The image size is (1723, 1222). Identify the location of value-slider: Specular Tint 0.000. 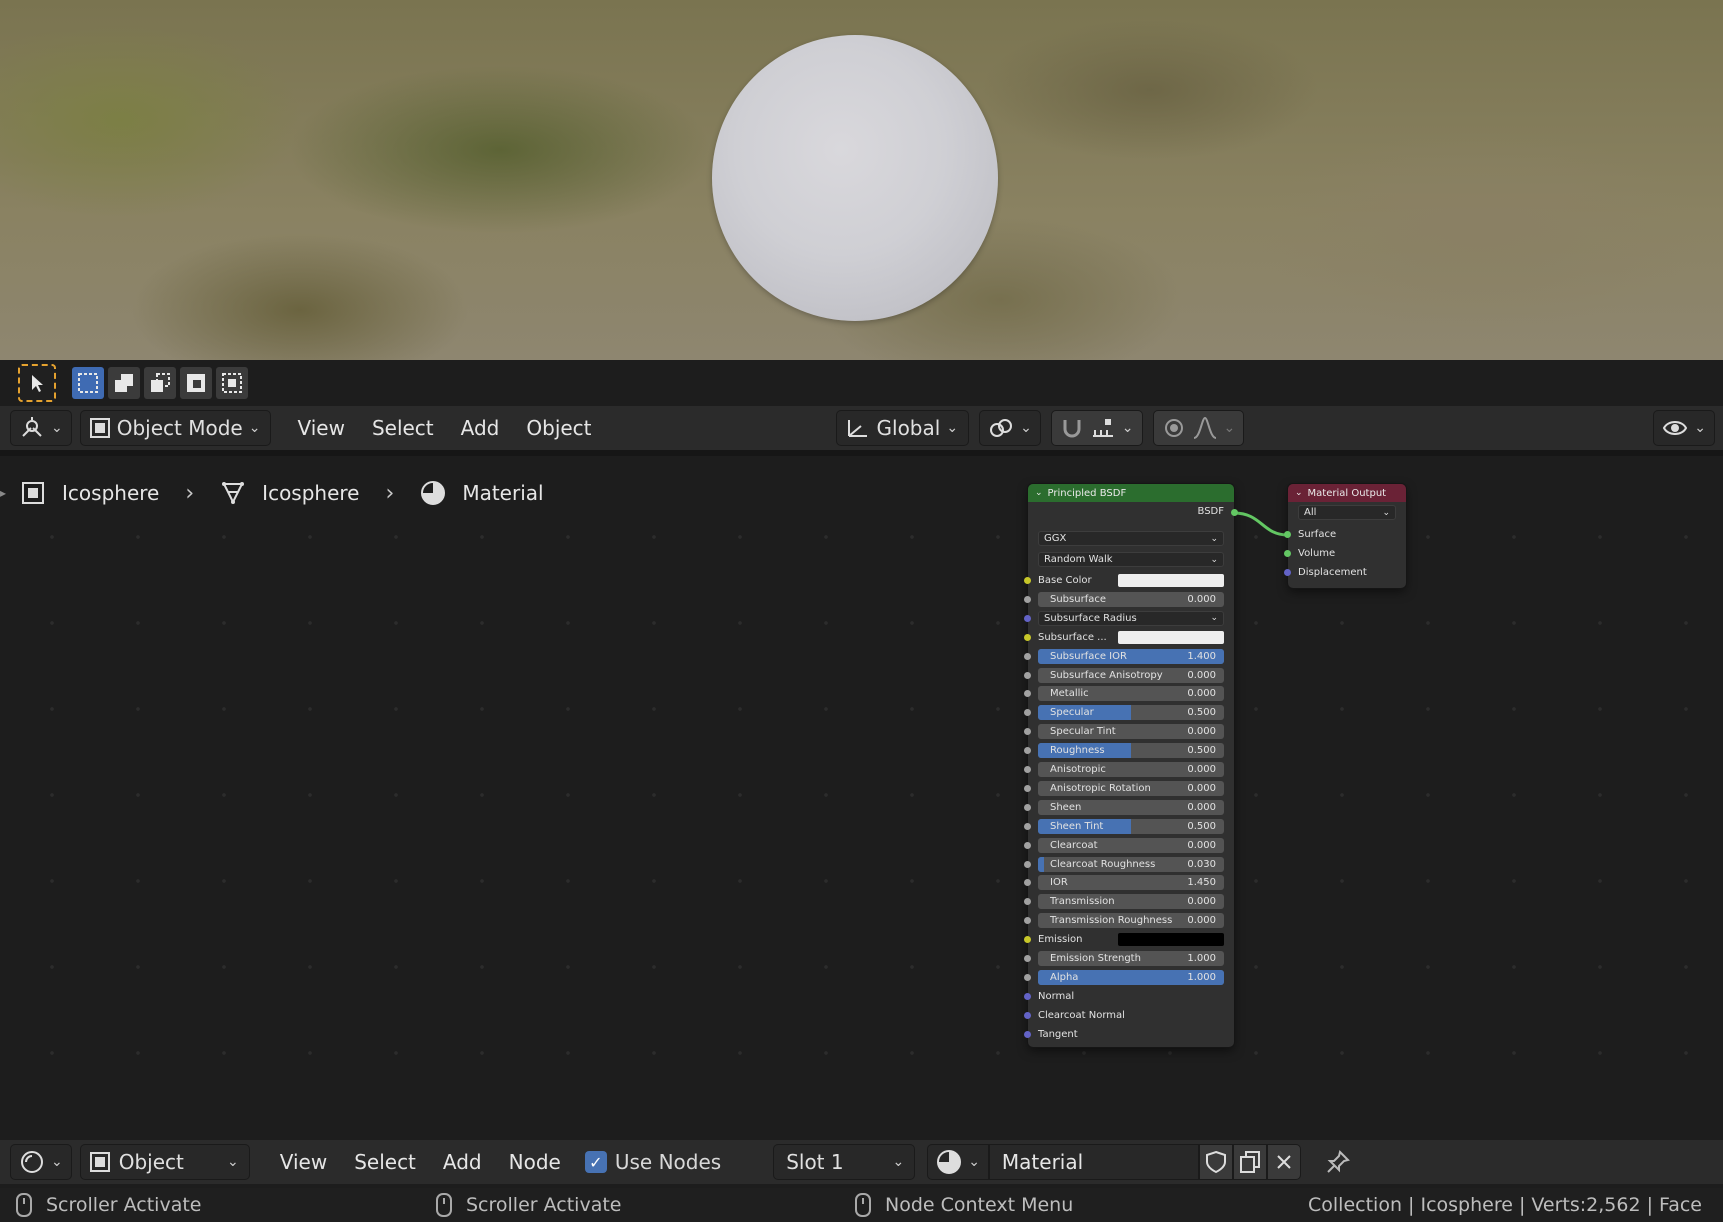
(1131, 732).